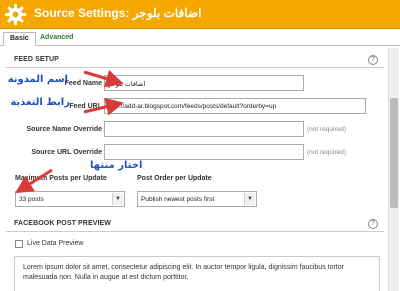 The image size is (400, 291). What do you see at coordinates (85, 106) in the screenshot?
I see `feed-url-label: Feed URL` at bounding box center [85, 106].